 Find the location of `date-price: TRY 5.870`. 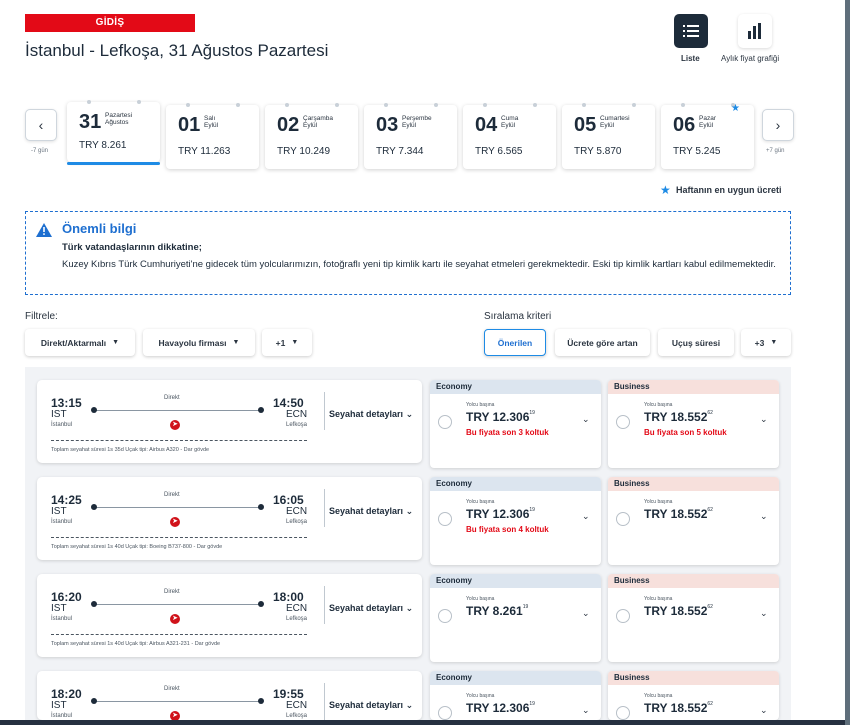

date-price: TRY 5.870 is located at coordinates (598, 151).